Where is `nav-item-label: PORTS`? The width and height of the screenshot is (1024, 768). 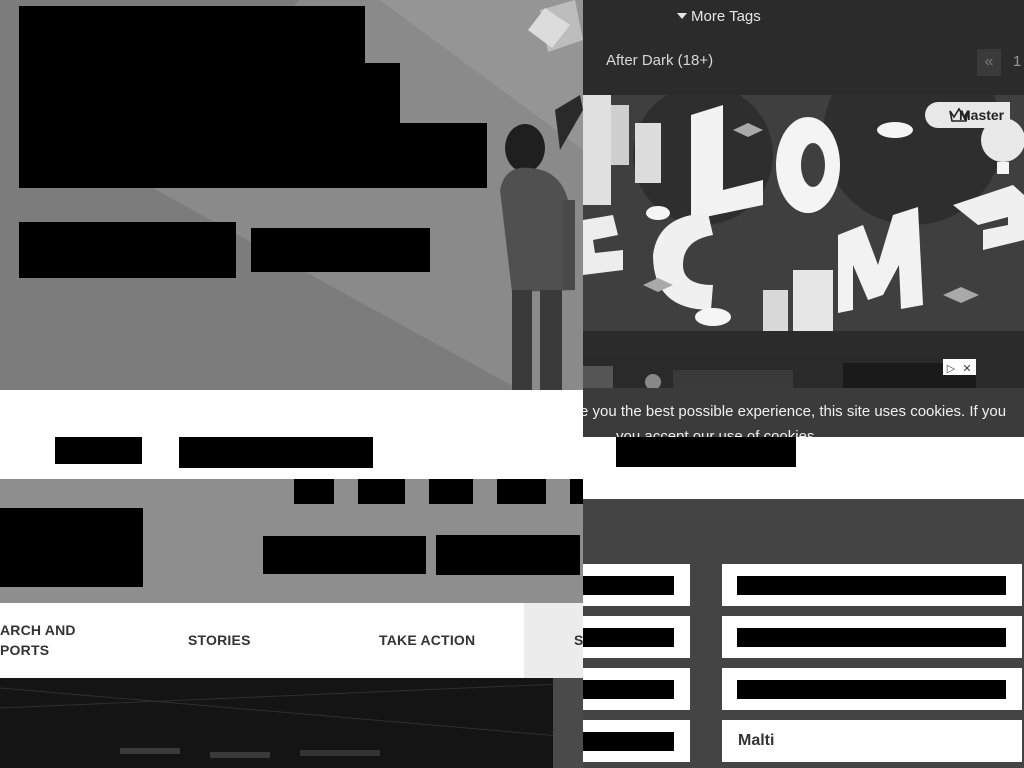
nav-item-label: PORTS is located at coordinates (25, 650).